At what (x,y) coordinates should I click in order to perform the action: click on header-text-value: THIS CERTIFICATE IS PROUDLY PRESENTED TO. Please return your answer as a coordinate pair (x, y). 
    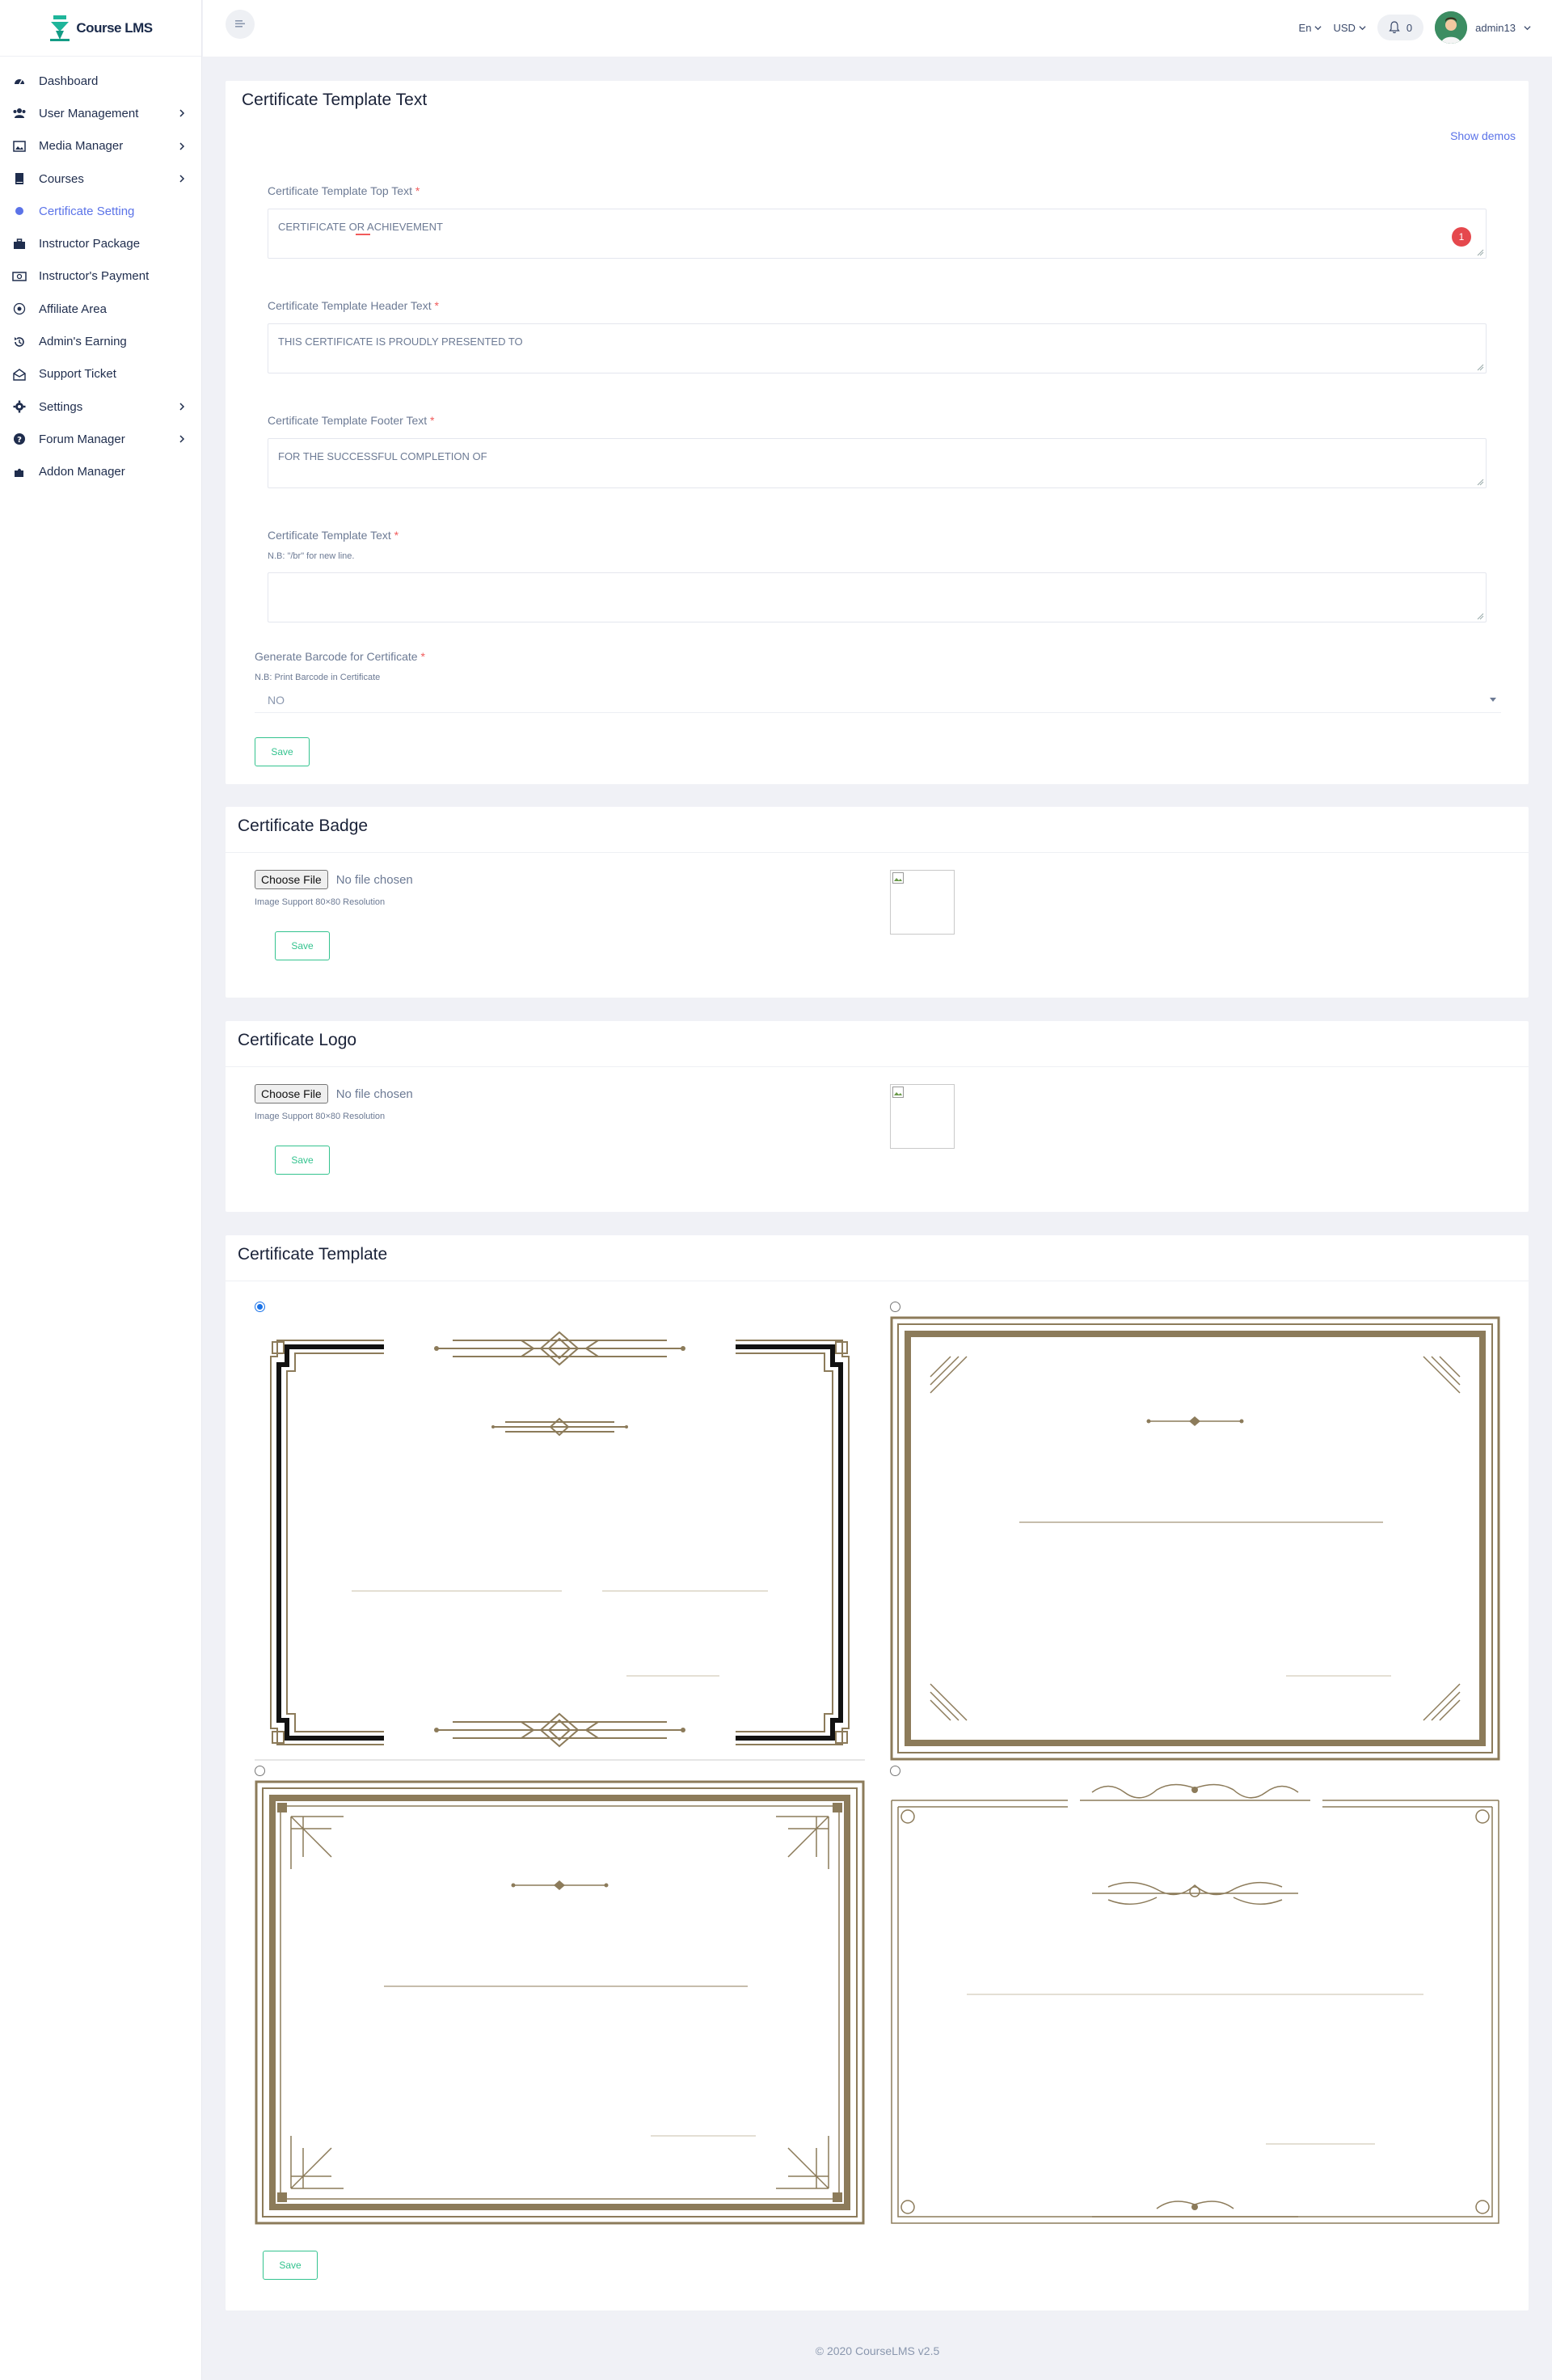
    Looking at the image, I should click on (401, 342).